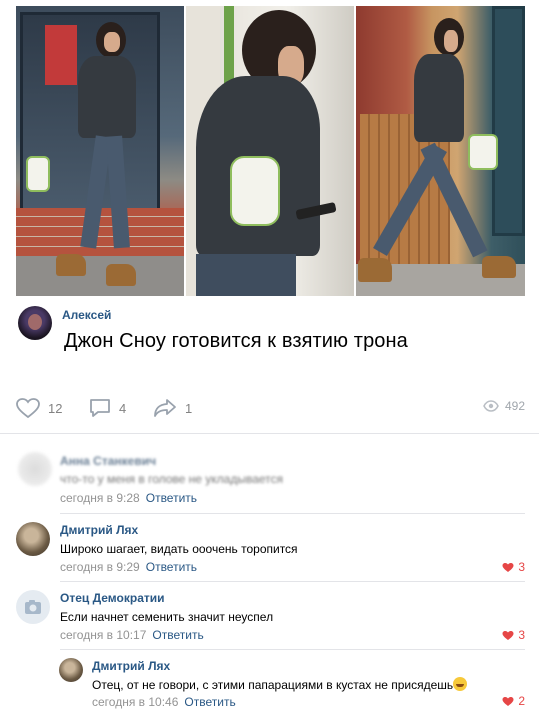  What do you see at coordinates (61, 55) in the screenshot?
I see `shop-sign` at bounding box center [61, 55].